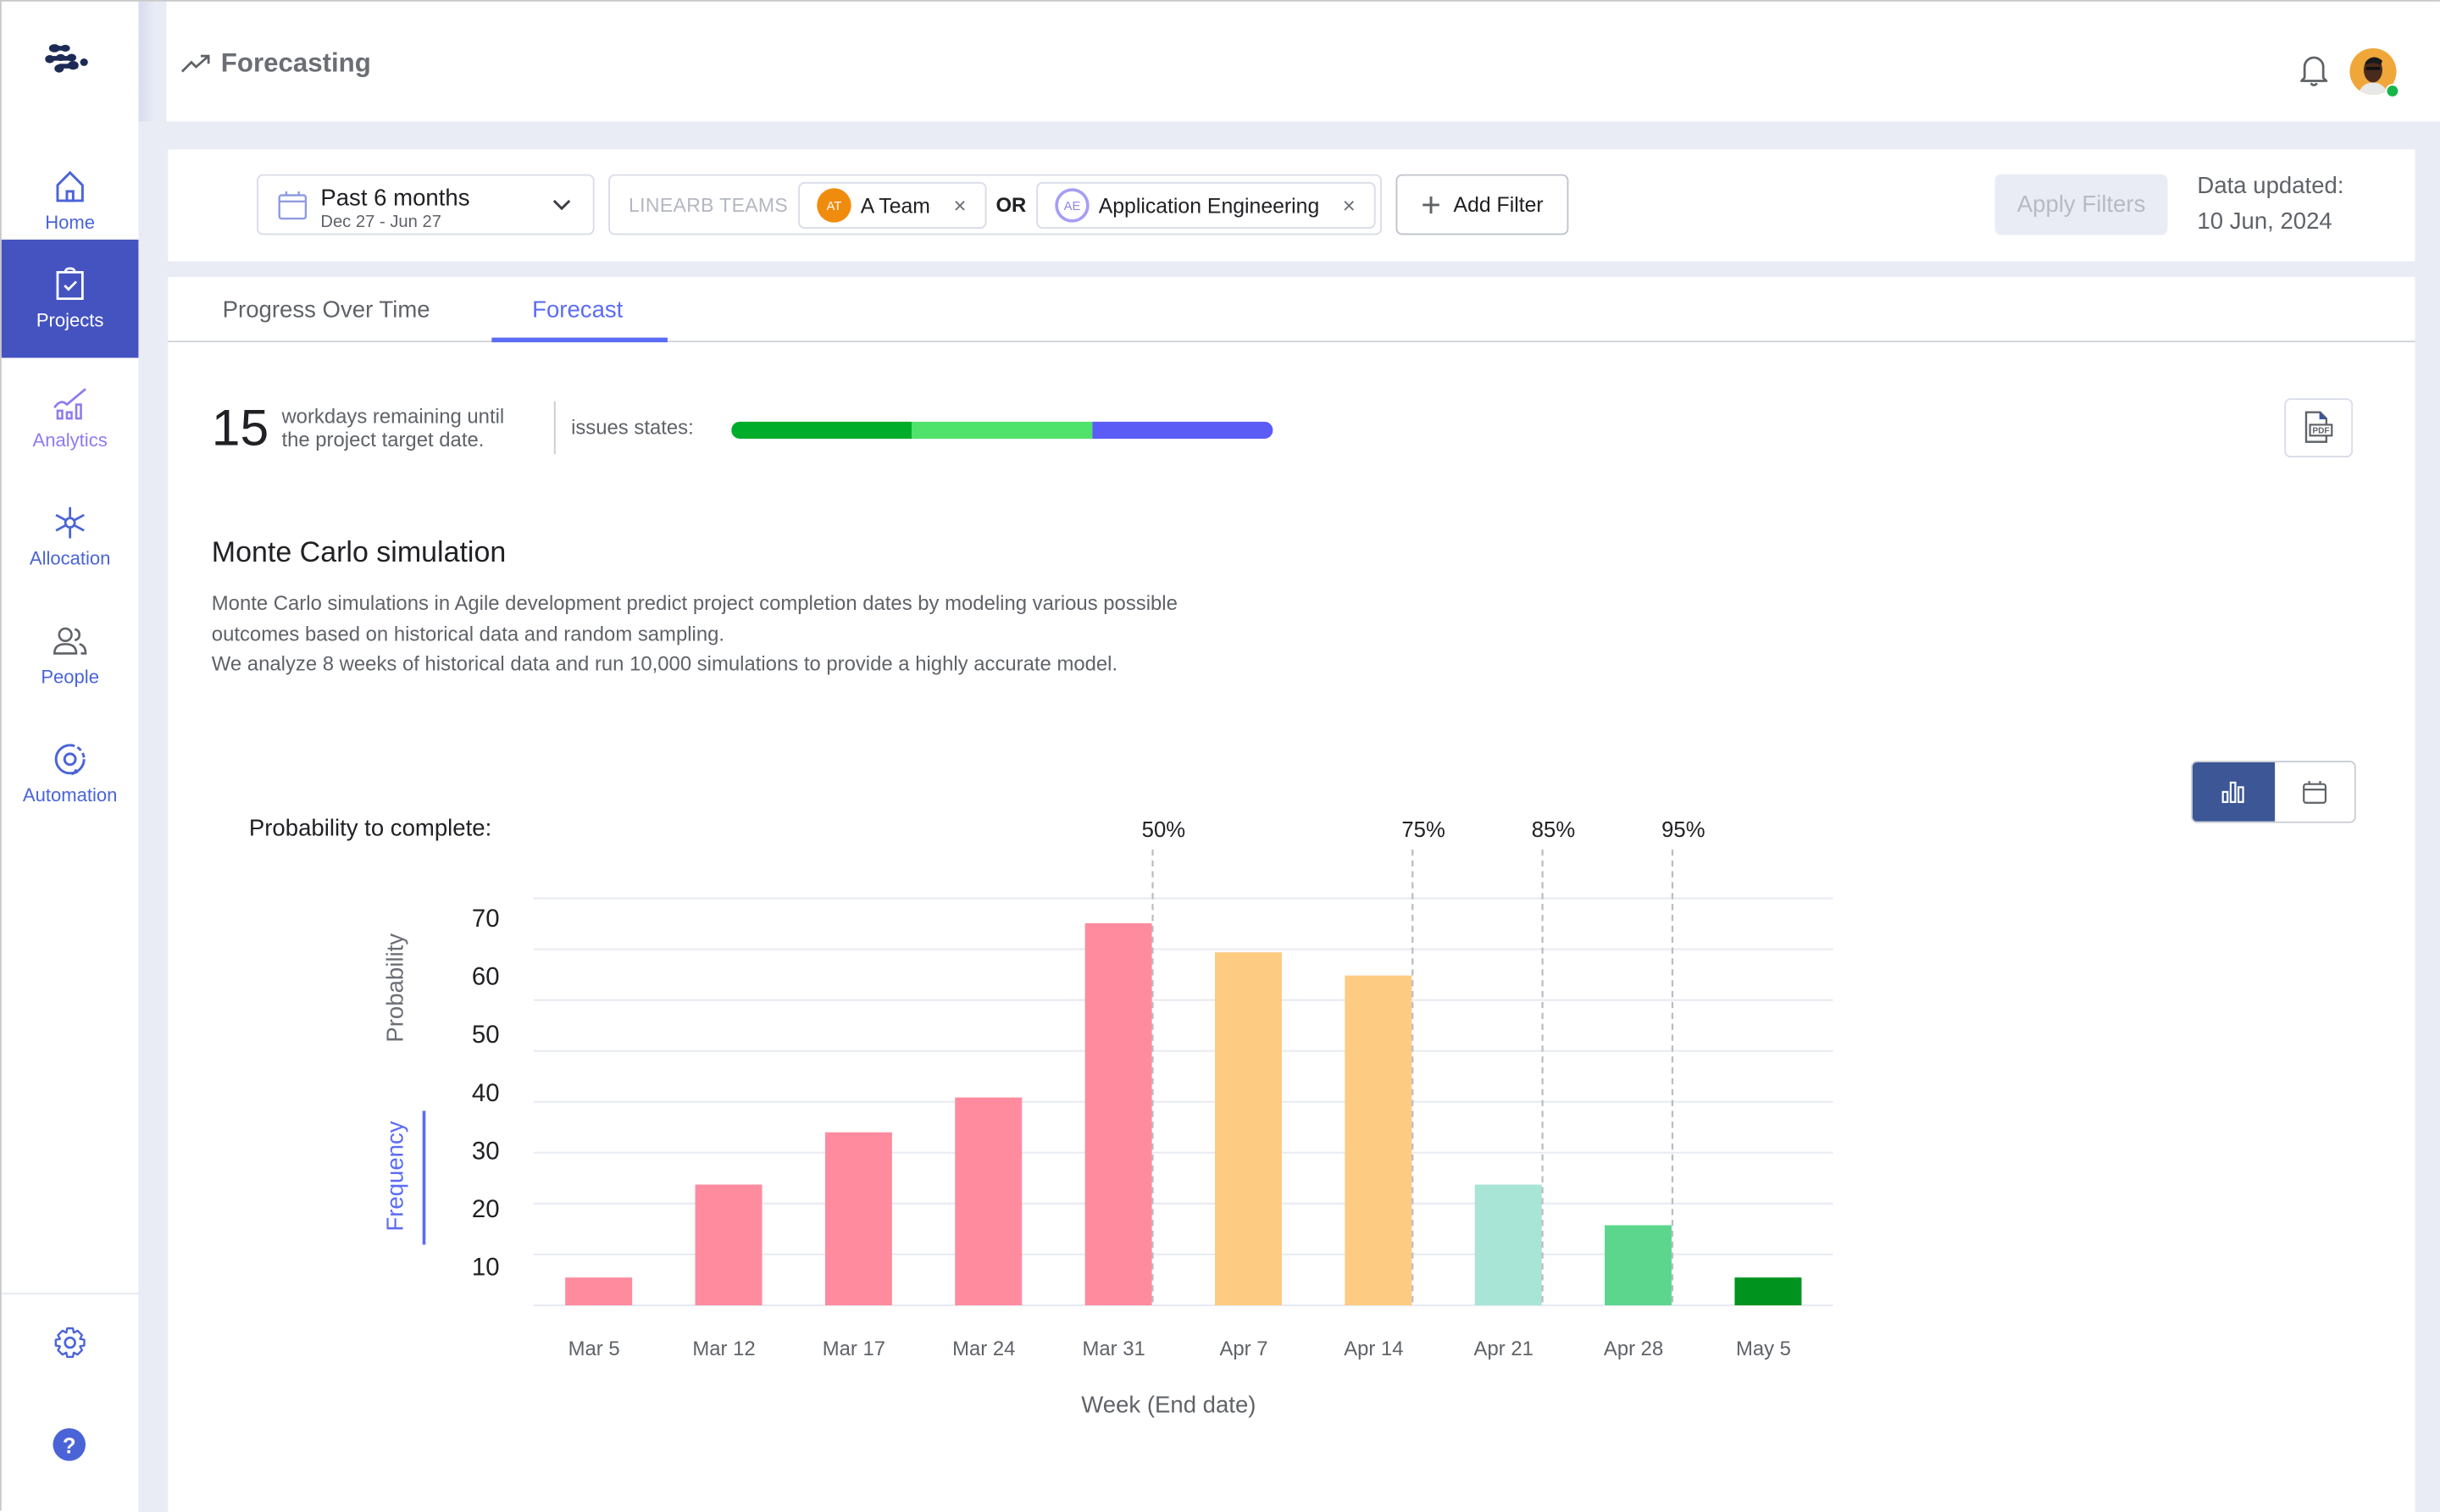  What do you see at coordinates (1423, 830) in the screenshot?
I see `percentile-label: 75%` at bounding box center [1423, 830].